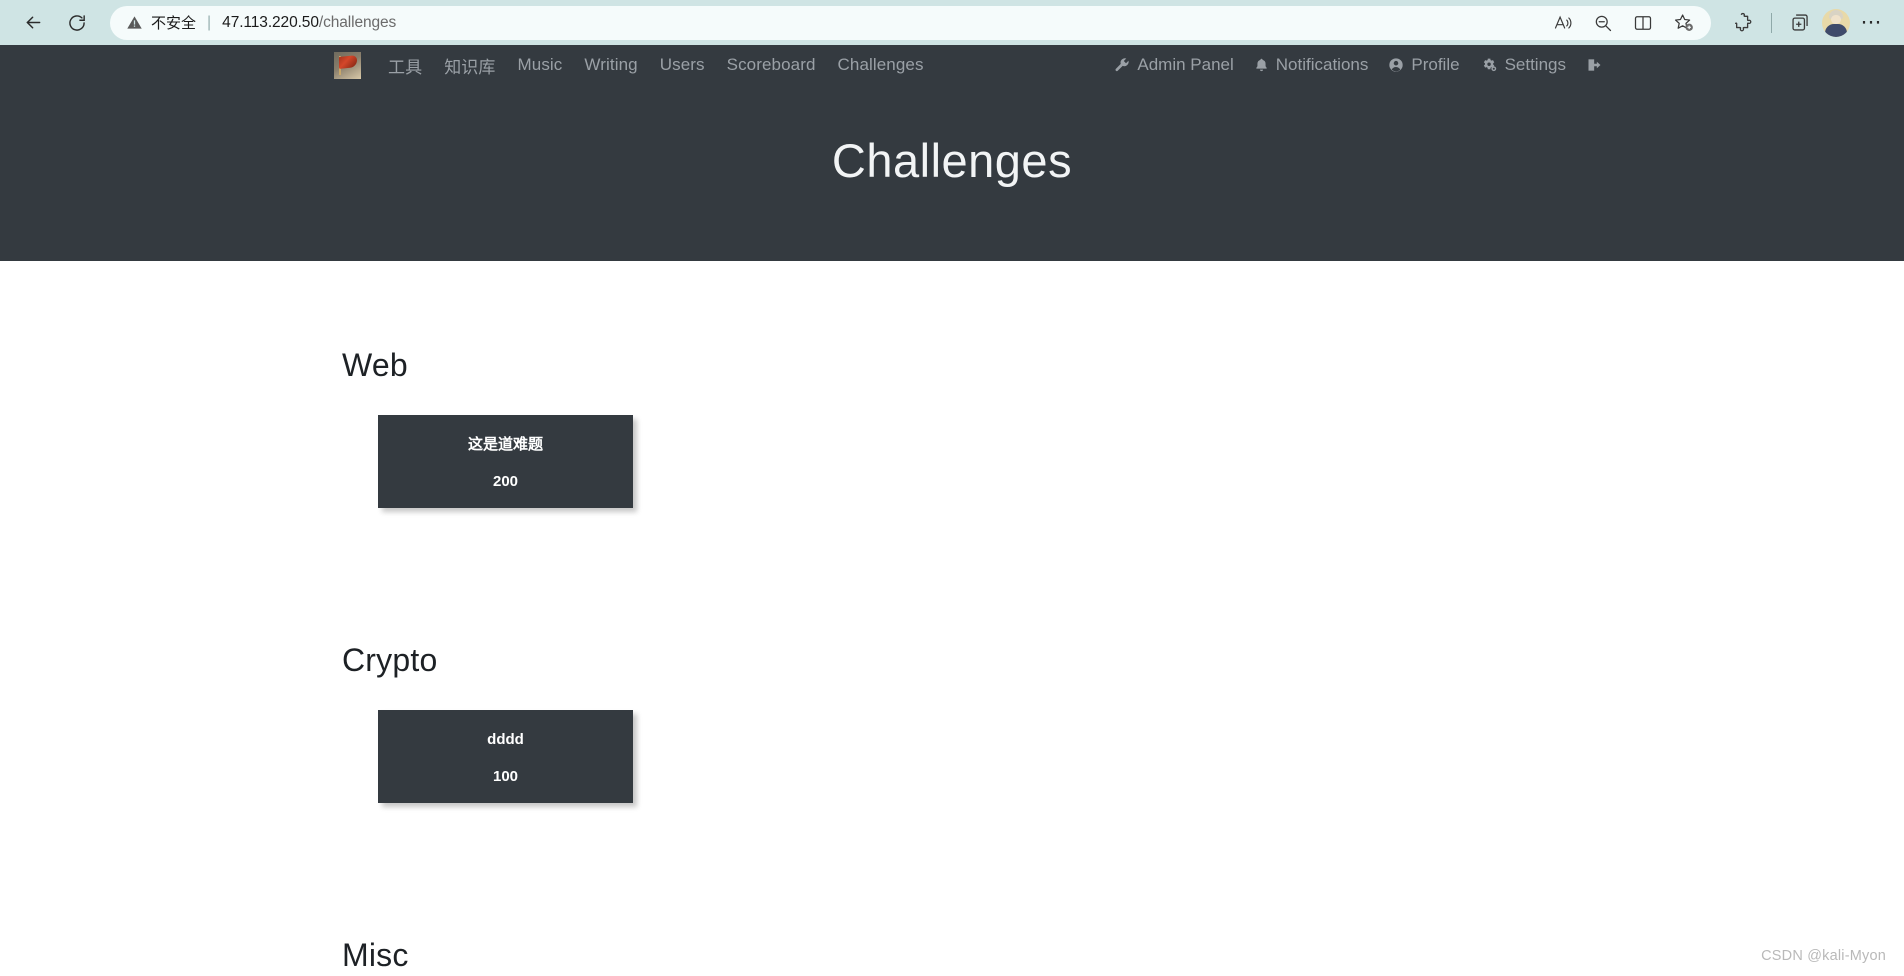  Describe the element at coordinates (347, 65) in the screenshot. I see `red-flag-logo-icon` at that location.